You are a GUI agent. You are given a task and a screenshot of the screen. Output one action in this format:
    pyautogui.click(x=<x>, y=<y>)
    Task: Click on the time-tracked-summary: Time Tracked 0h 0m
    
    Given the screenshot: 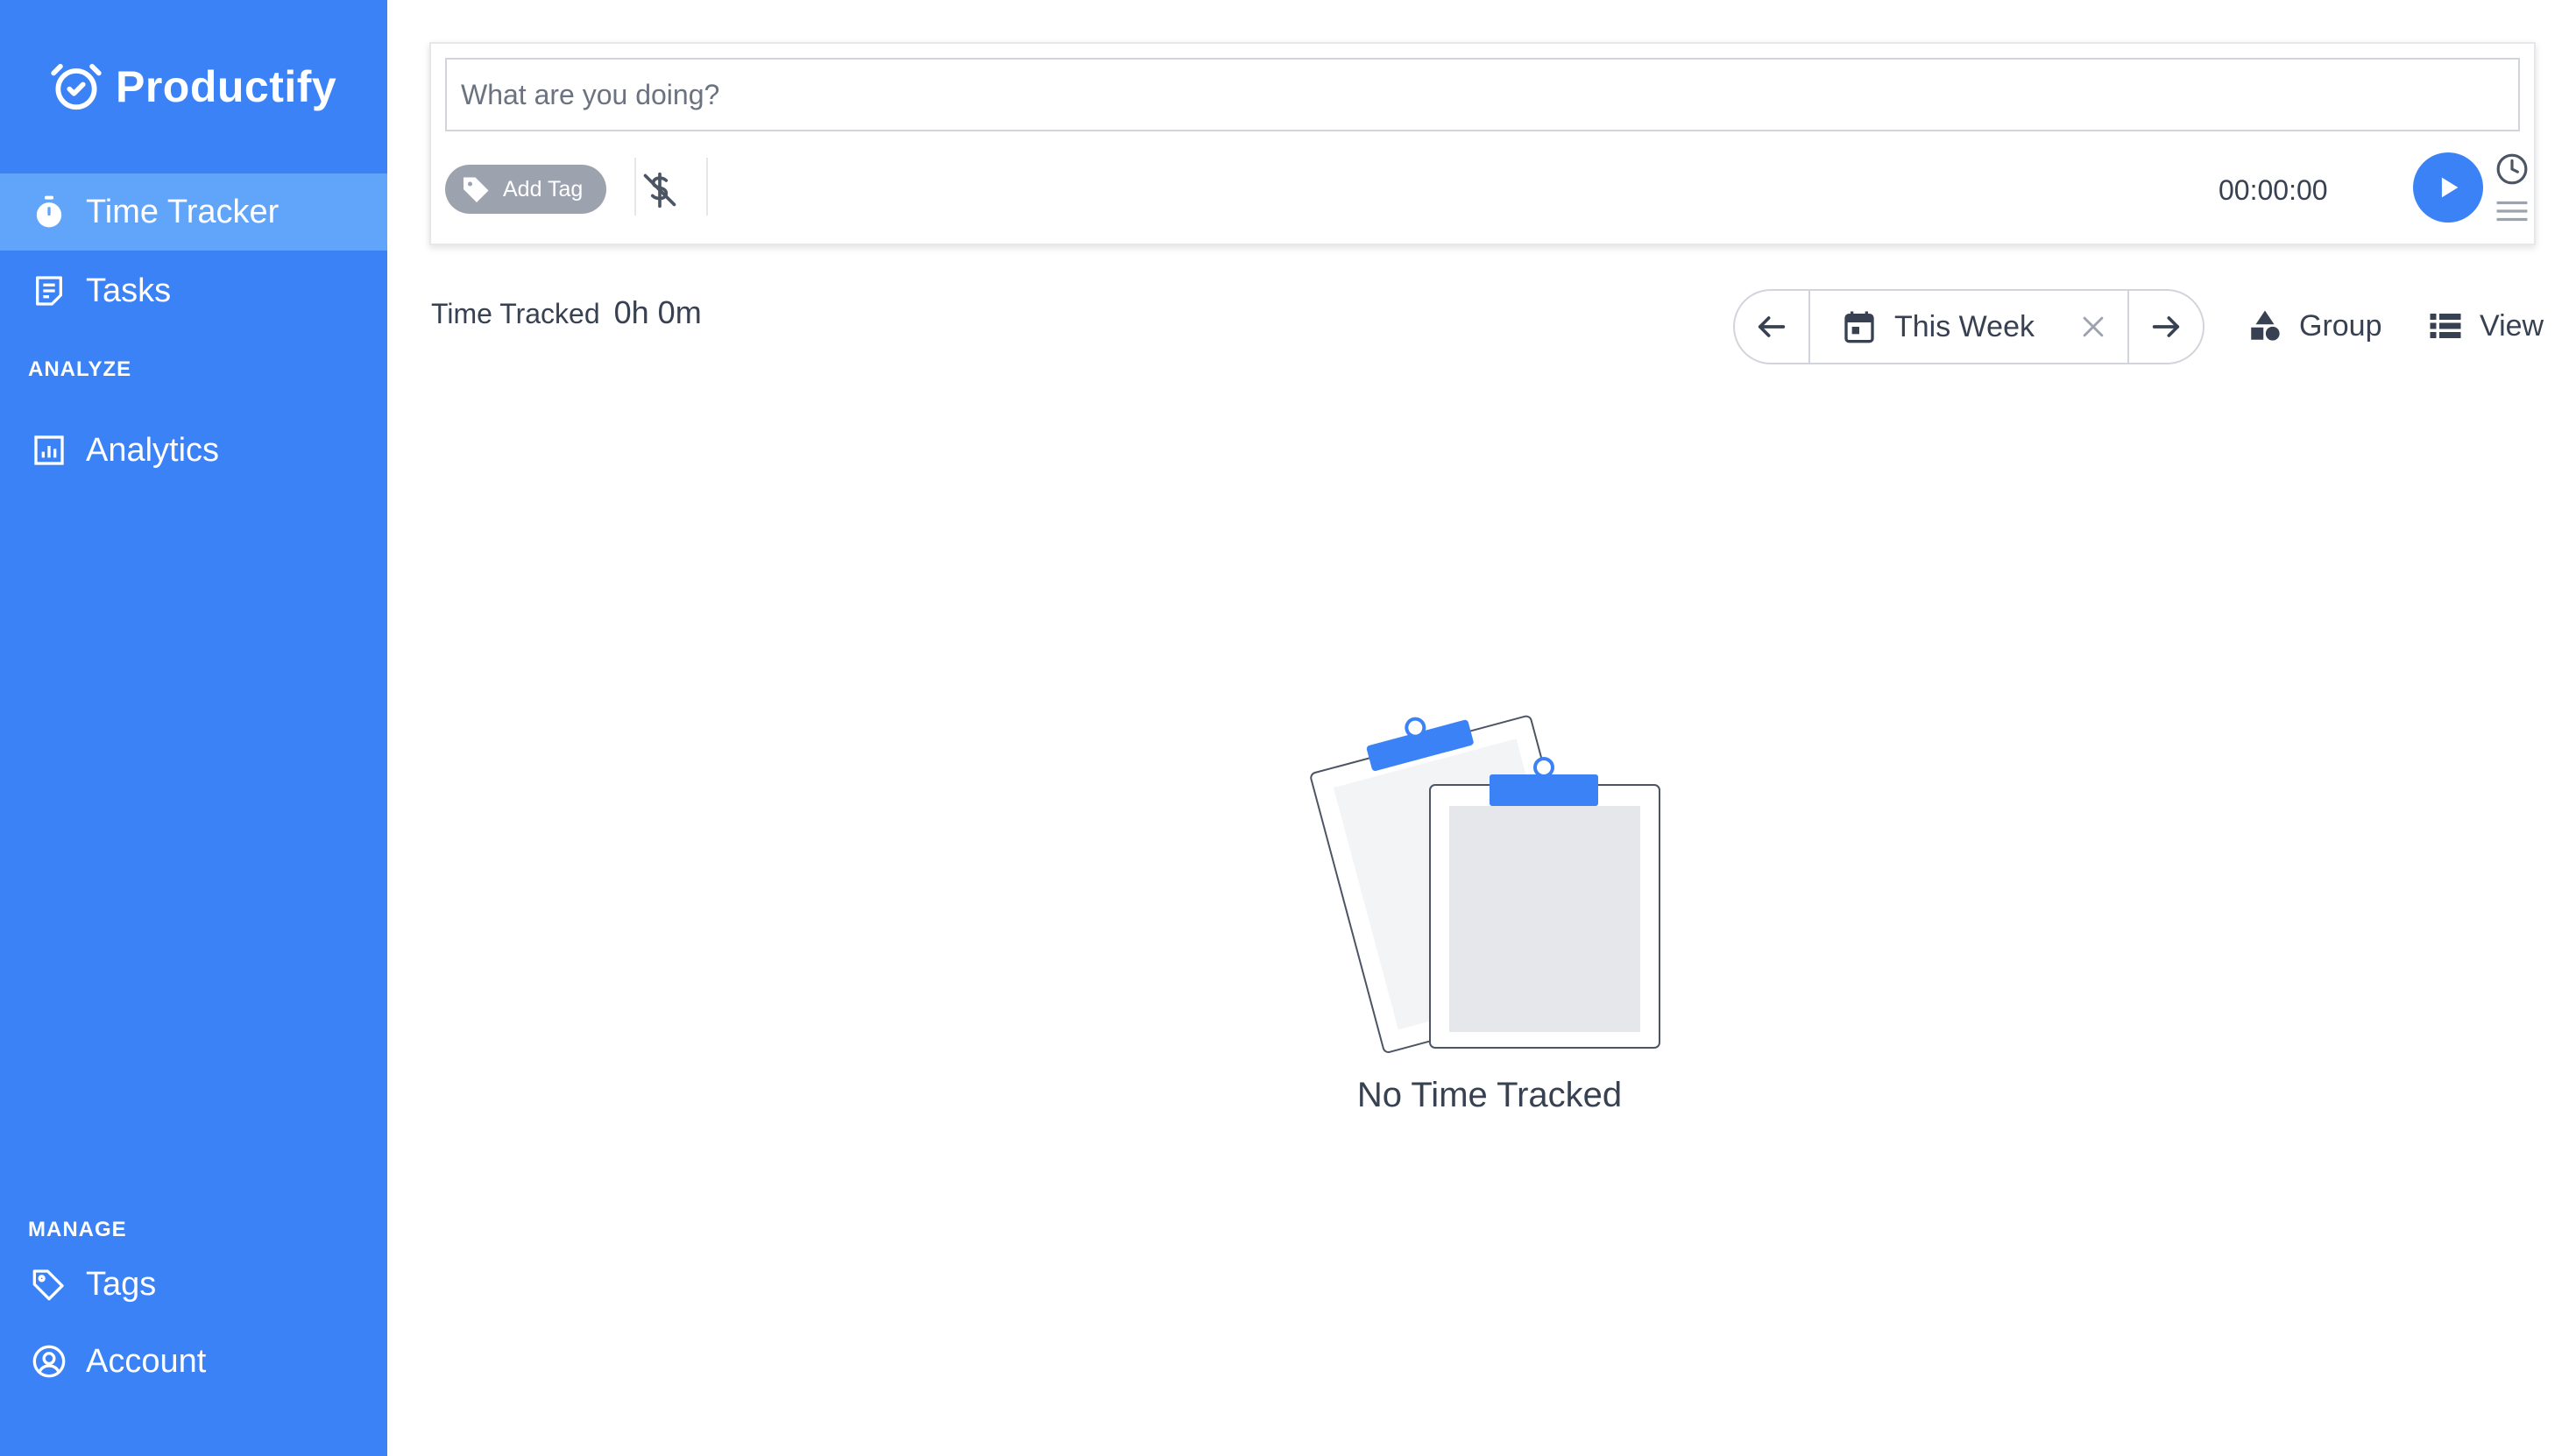 What is the action you would take?
    pyautogui.click(x=566, y=312)
    